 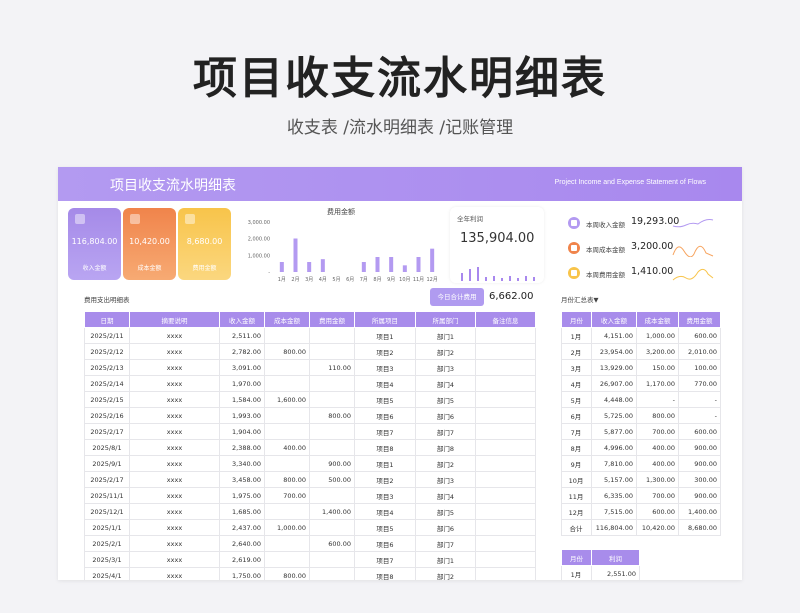 What do you see at coordinates (641, 415) in the screenshot?
I see `table-row: 6月 5,725.00 800.00-` at bounding box center [641, 415].